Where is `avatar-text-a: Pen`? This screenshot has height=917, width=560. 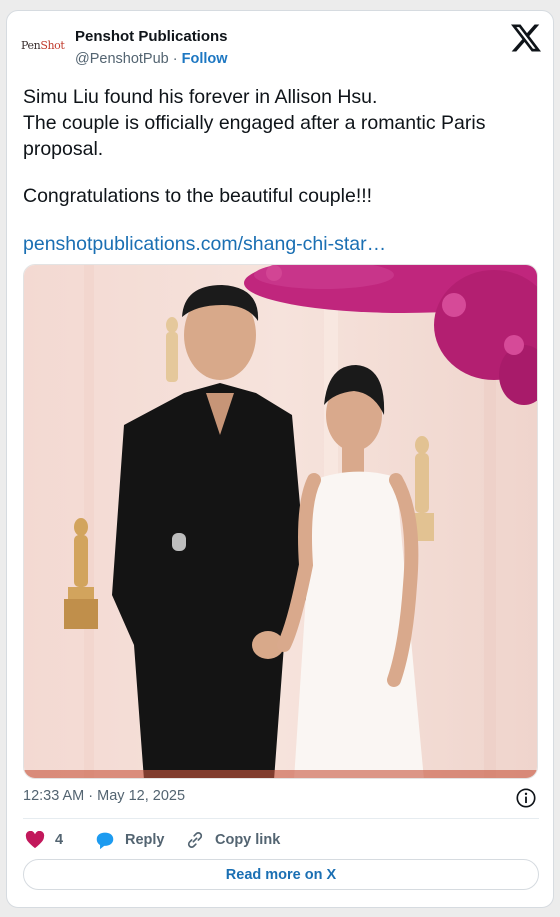 avatar-text-a: Pen is located at coordinates (31, 45).